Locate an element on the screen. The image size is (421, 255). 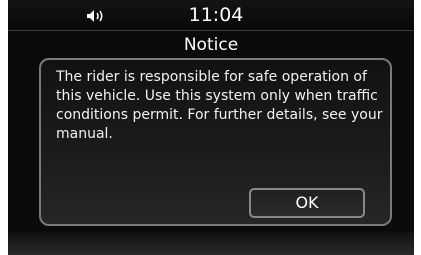
clock-time: 11:04 is located at coordinates (216, 15).